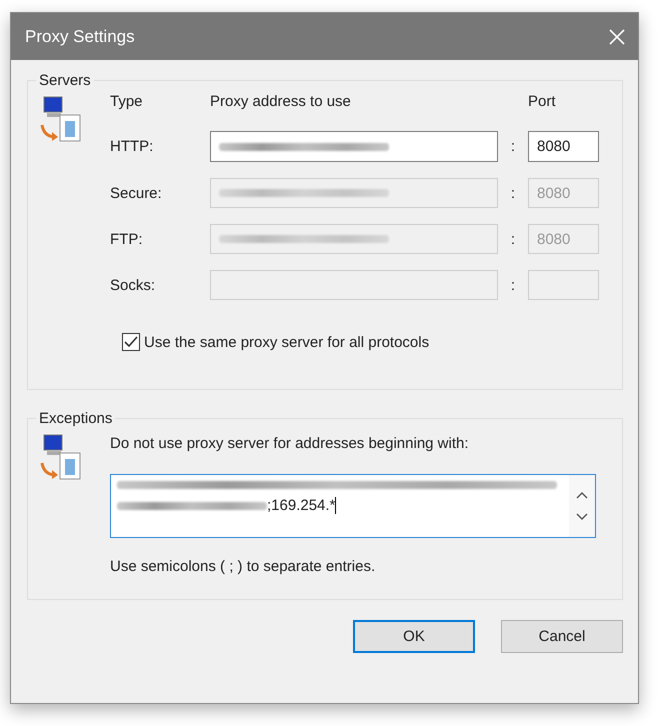  Describe the element at coordinates (131, 342) in the screenshot. I see `checkbox` at that location.